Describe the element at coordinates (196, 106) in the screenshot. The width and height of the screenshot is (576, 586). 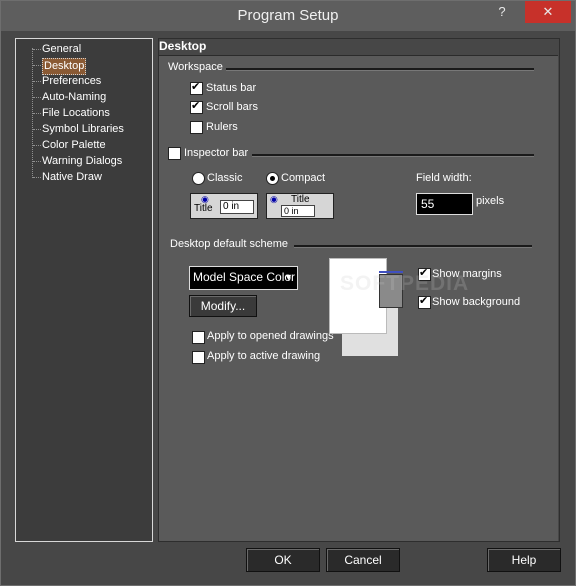
I see `scroll-bars-checkbox` at that location.